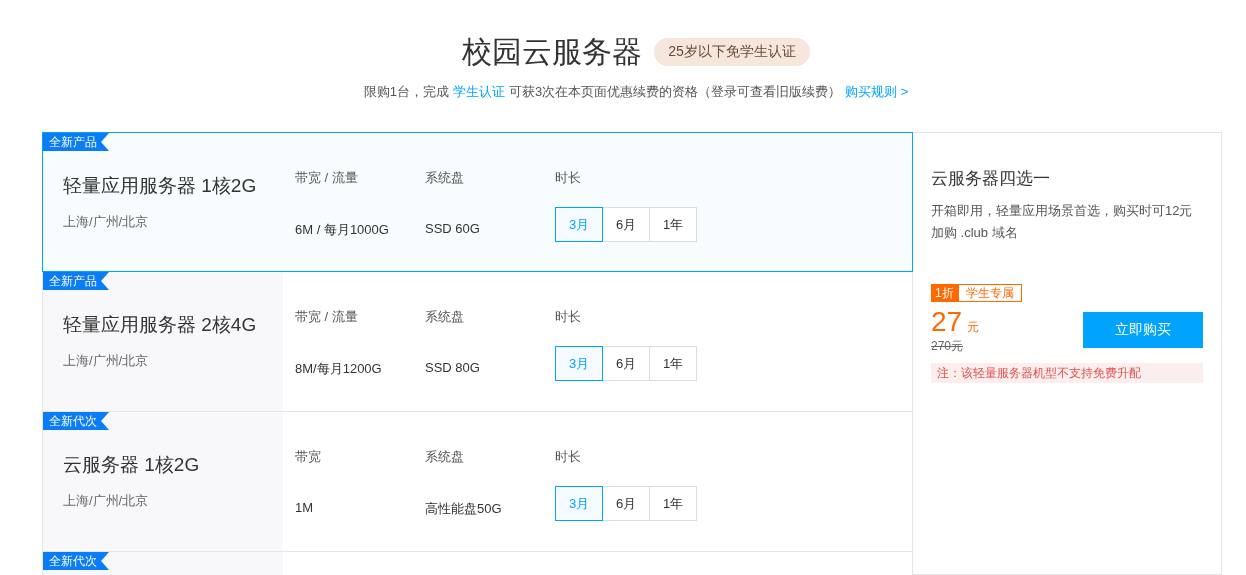 This screenshot has width=1246, height=575. What do you see at coordinates (973, 327) in the screenshot?
I see `price-unit: 元` at bounding box center [973, 327].